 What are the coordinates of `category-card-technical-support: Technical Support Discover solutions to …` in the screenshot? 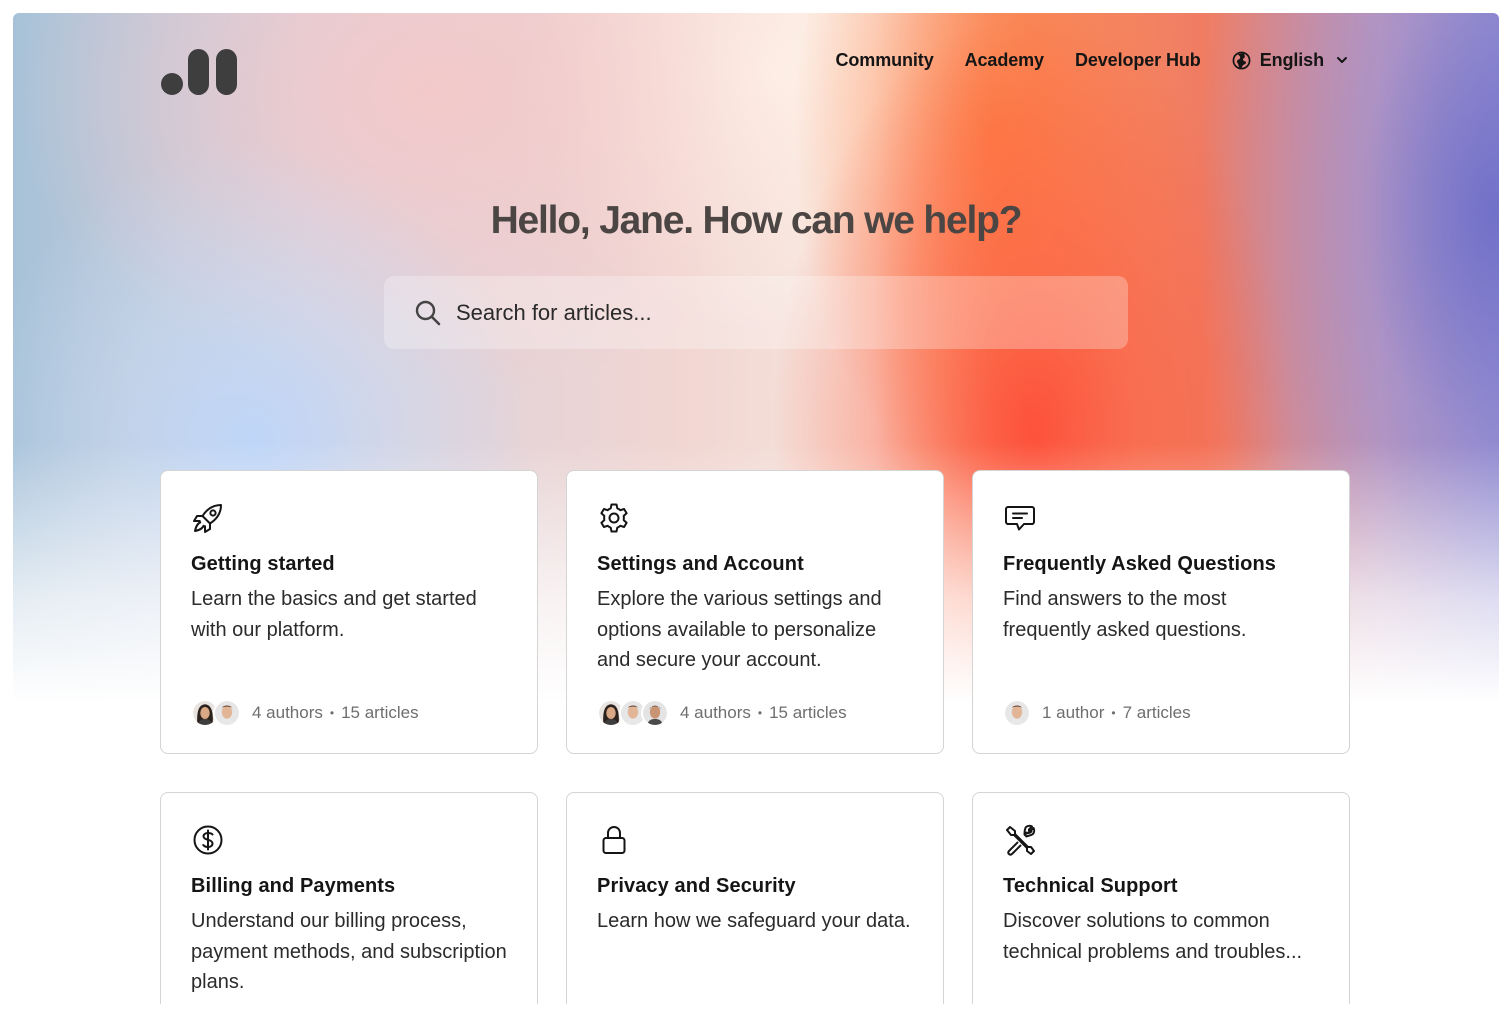 It's located at (1161, 898).